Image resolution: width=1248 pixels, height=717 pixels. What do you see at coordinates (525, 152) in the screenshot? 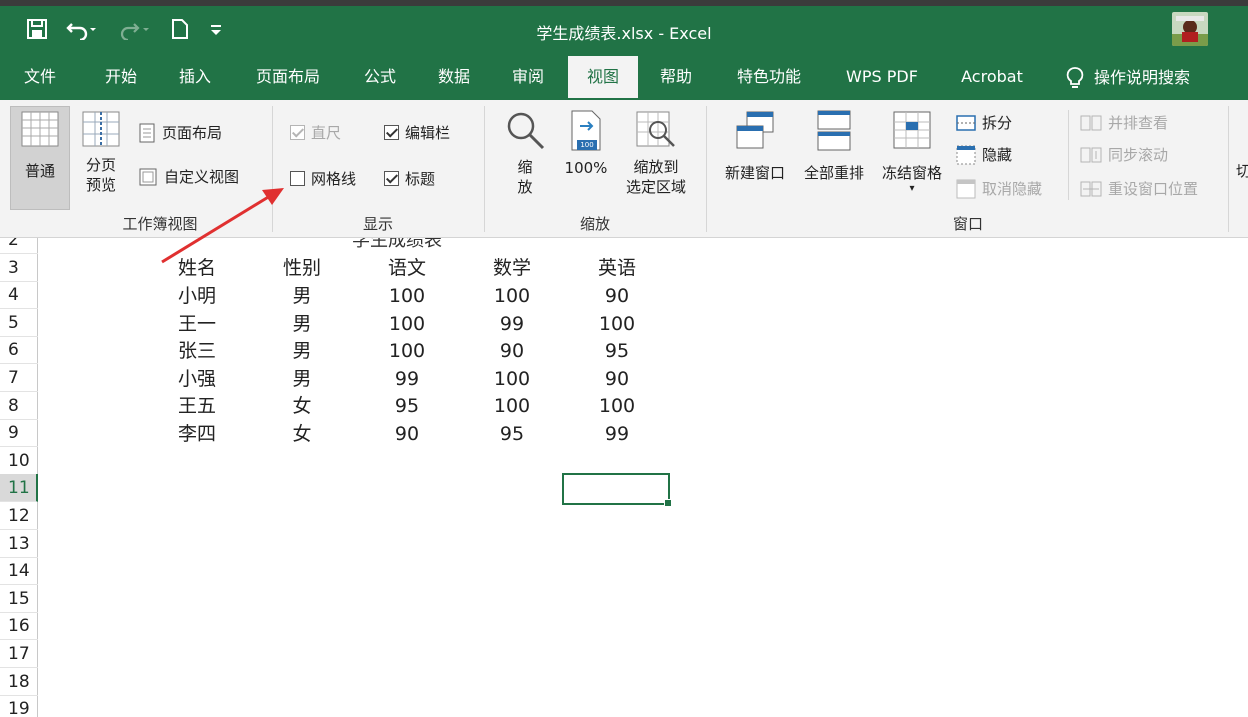
I see `zoom-button: 缩 放` at bounding box center [525, 152].